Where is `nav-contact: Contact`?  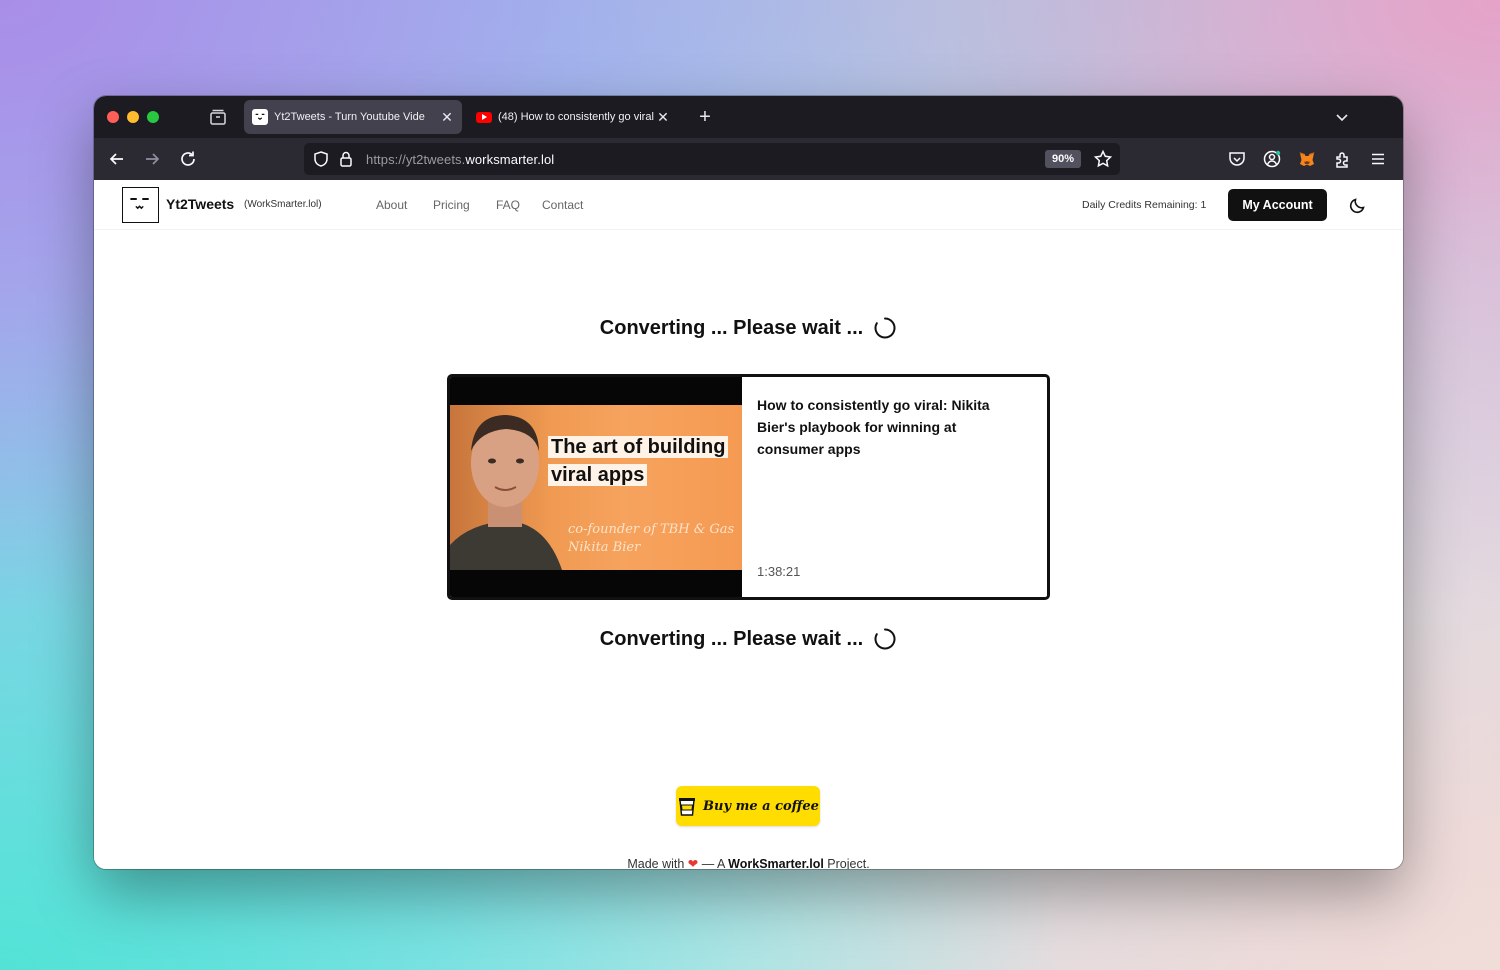
nav-contact: Contact is located at coordinates (562, 205).